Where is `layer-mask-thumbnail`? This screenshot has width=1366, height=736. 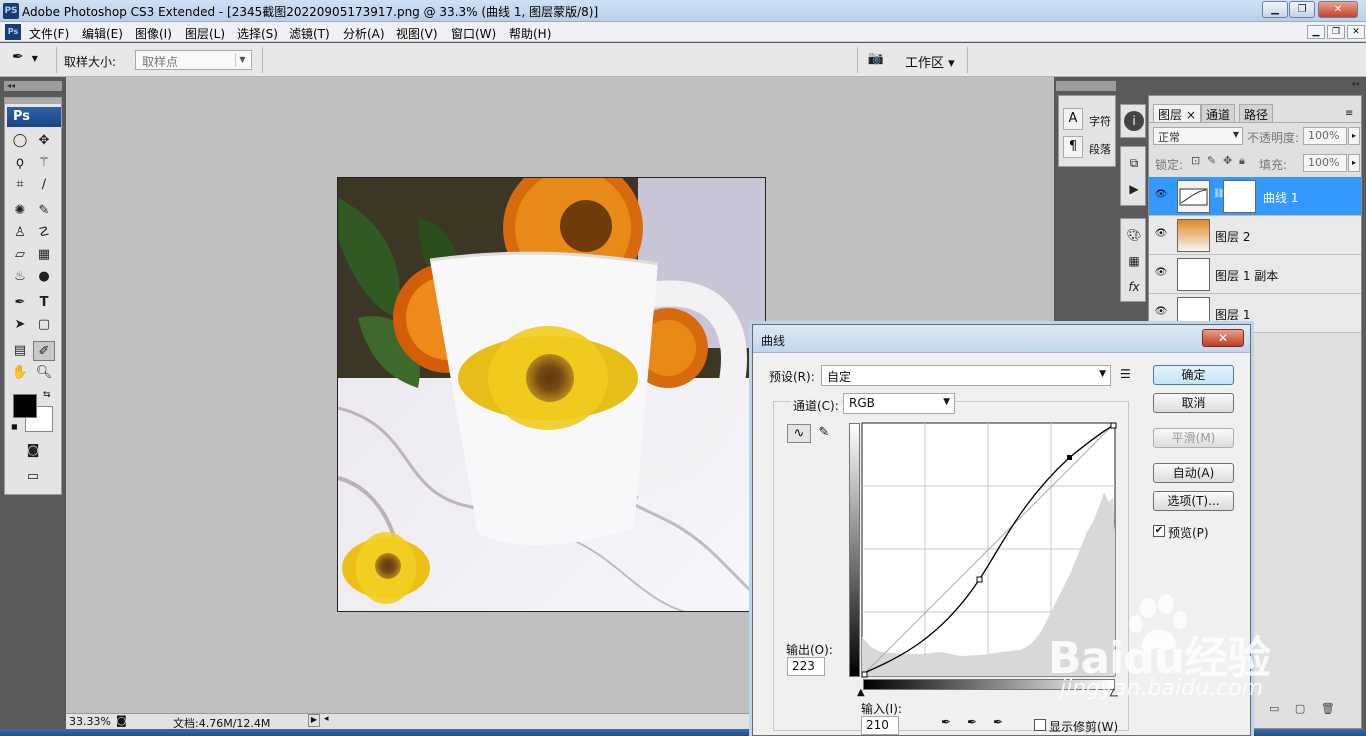
layer-mask-thumbnail is located at coordinates (1239, 196).